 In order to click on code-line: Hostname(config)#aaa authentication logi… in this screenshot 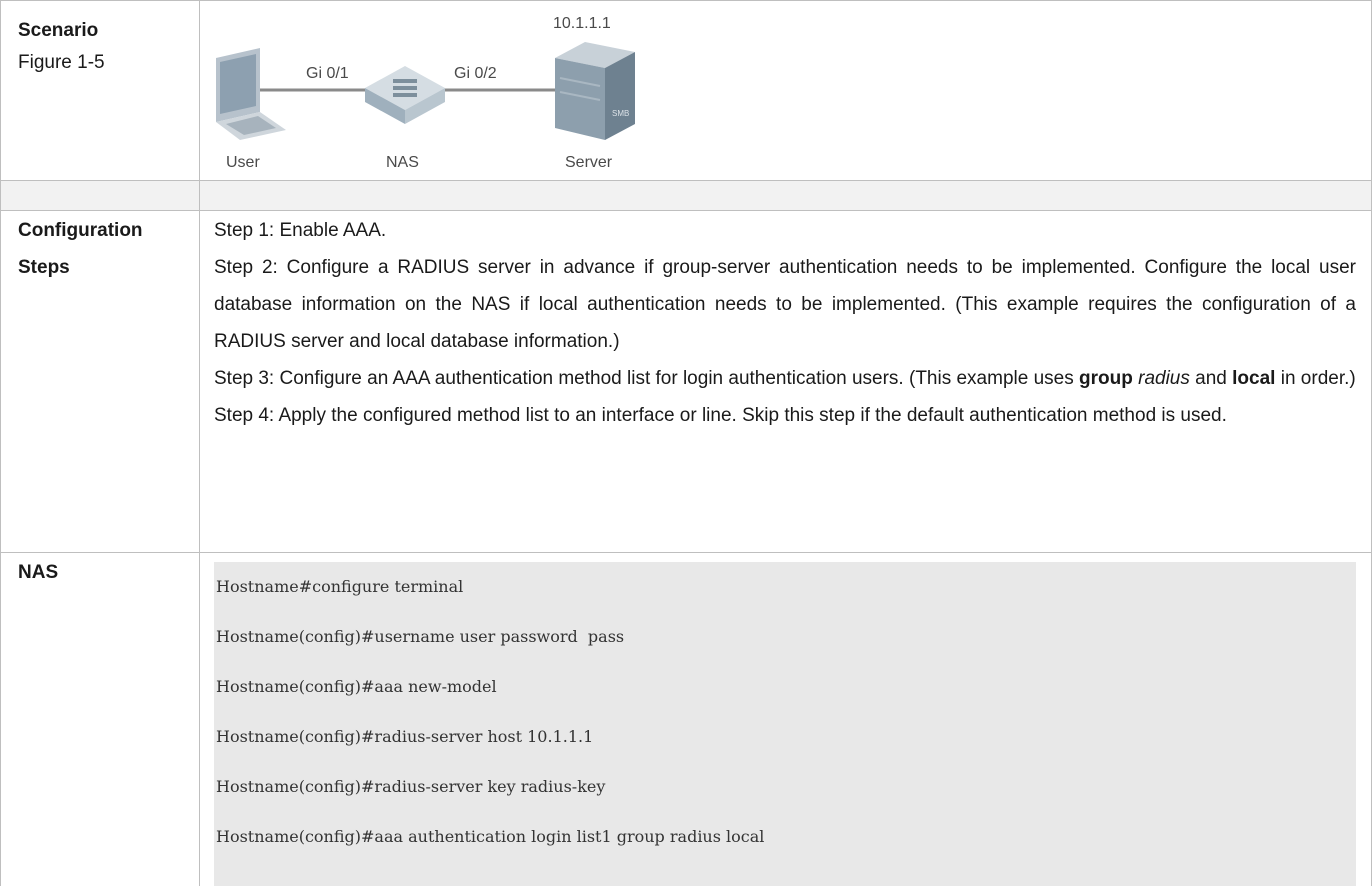, I will do `click(490, 836)`.